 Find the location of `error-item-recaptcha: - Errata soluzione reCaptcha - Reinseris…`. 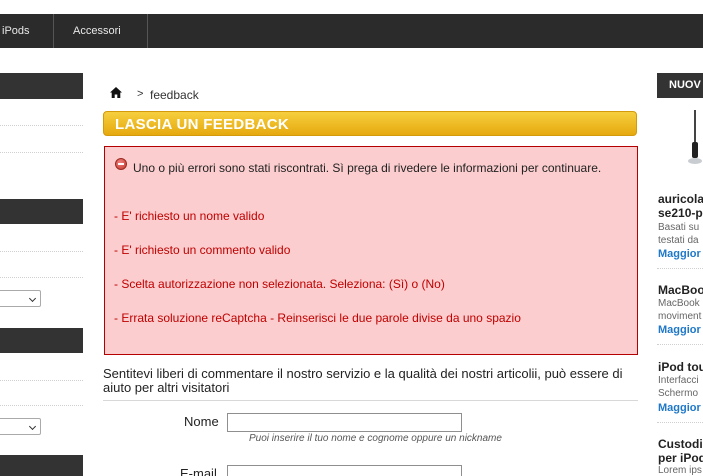

error-item-recaptcha: - Errata soluzione reCaptcha - Reinseris… is located at coordinates (317, 318).